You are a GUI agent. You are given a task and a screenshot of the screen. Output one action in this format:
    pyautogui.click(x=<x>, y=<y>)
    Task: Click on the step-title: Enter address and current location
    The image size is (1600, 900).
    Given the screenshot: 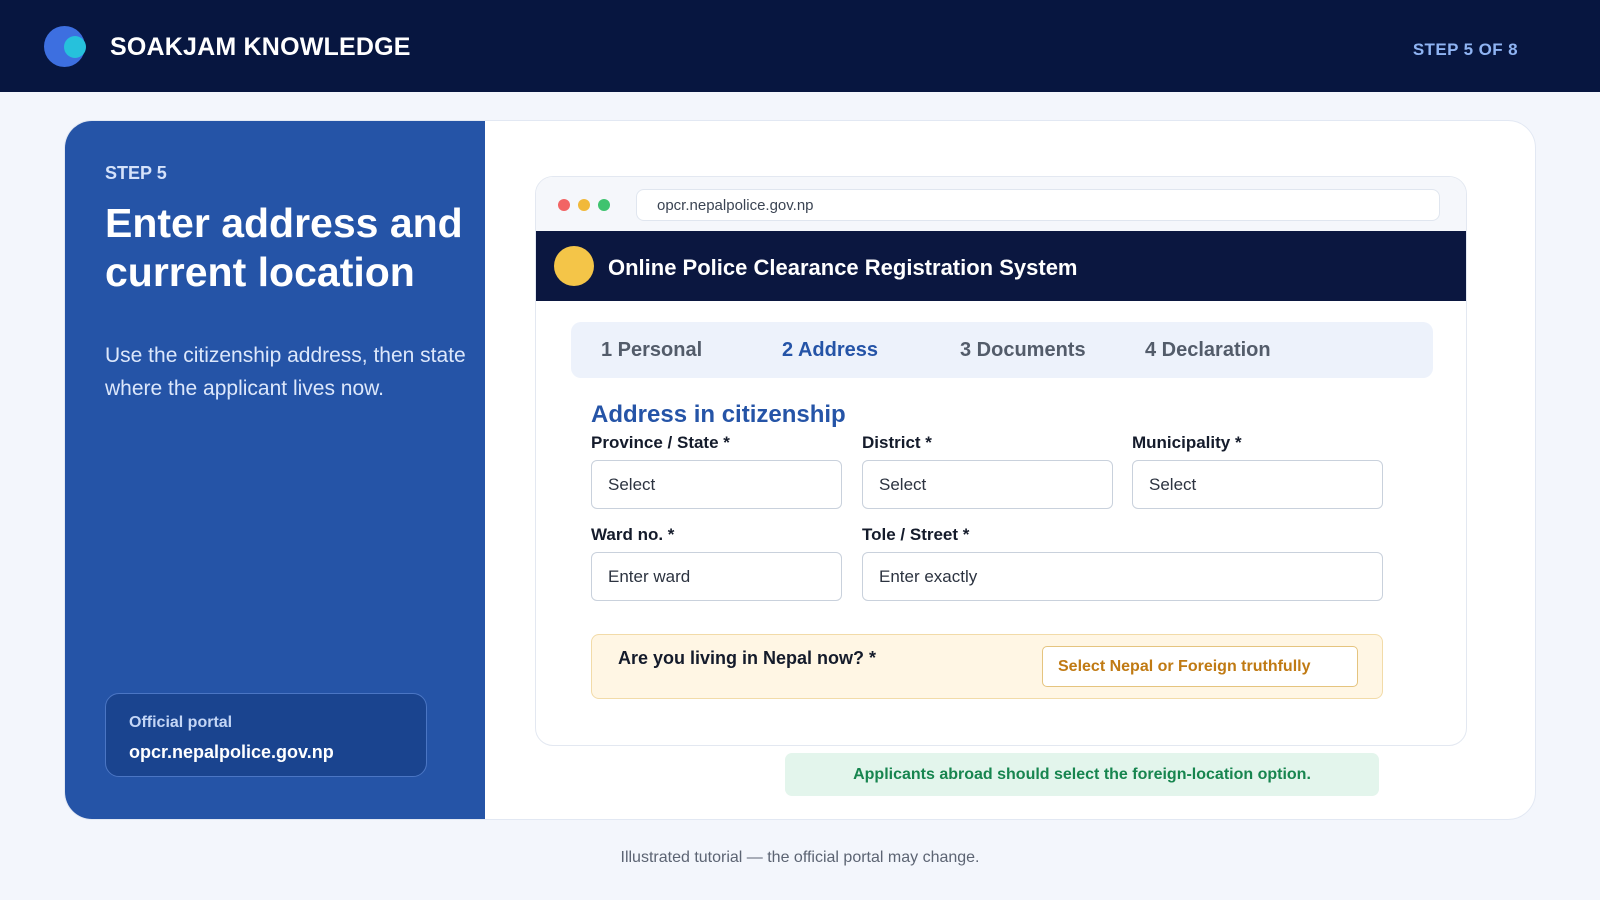 What is the action you would take?
    pyautogui.click(x=284, y=247)
    